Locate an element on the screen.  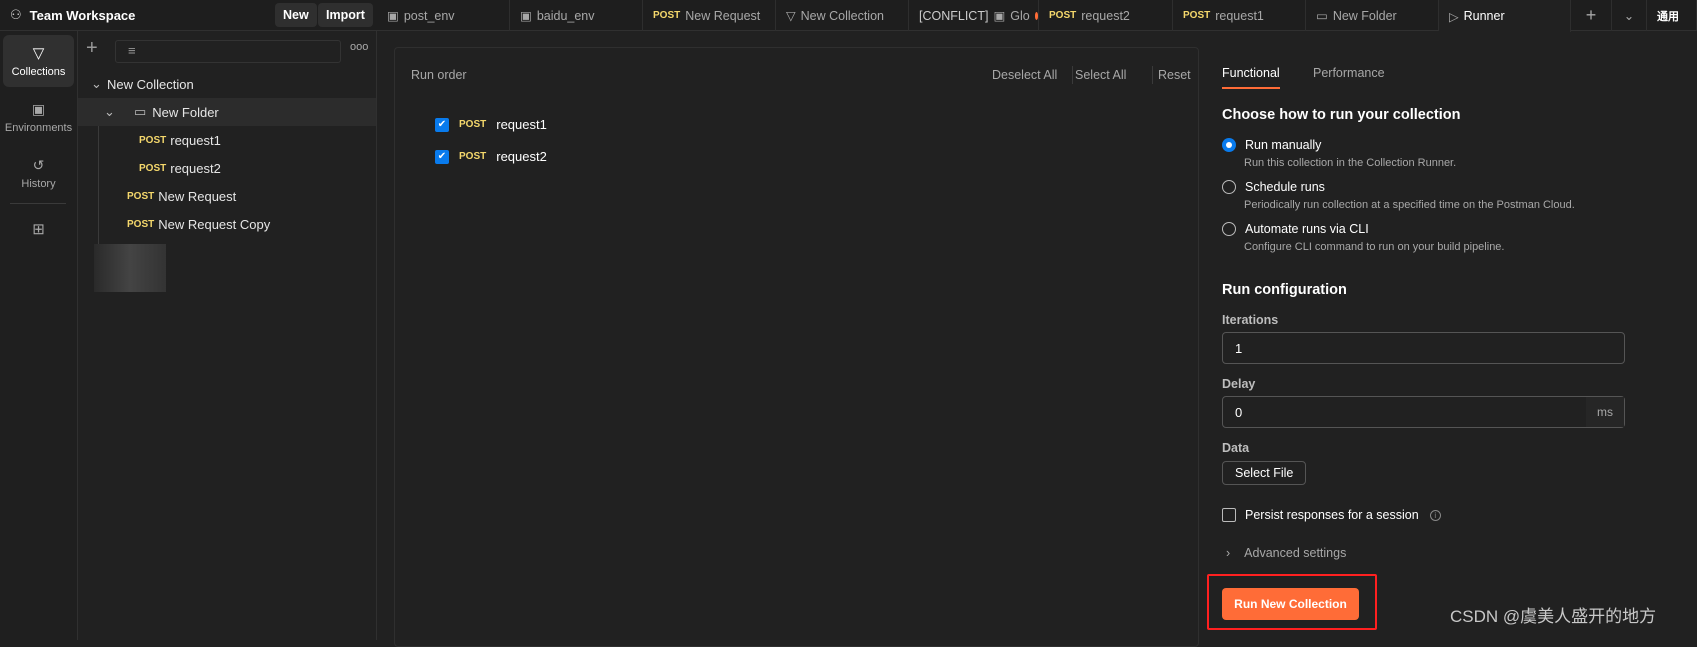
request-name: request1 is located at coordinates (195, 140).